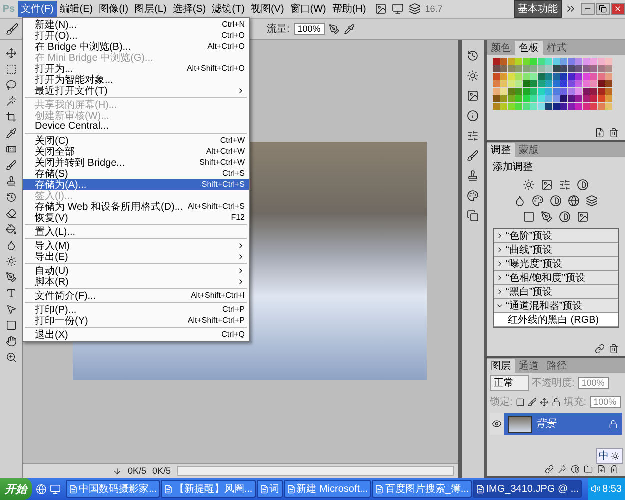 This screenshot has height=500, width=625. I want to click on move-icon, so click(11, 53).